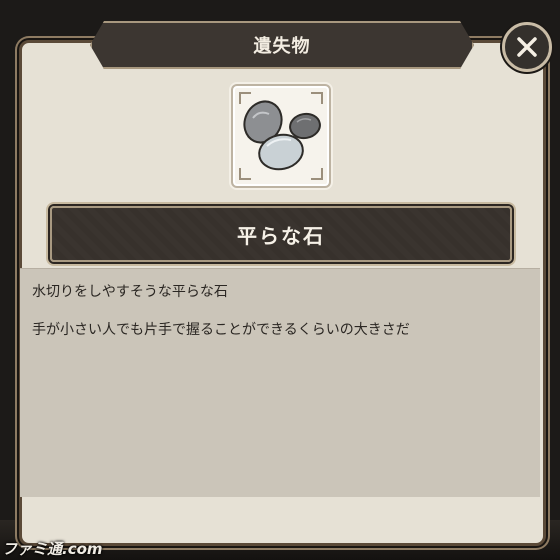 The width and height of the screenshot is (560, 560). What do you see at coordinates (130, 292) in the screenshot?
I see `description-line: 水切りをしやすそうな平らな石` at bounding box center [130, 292].